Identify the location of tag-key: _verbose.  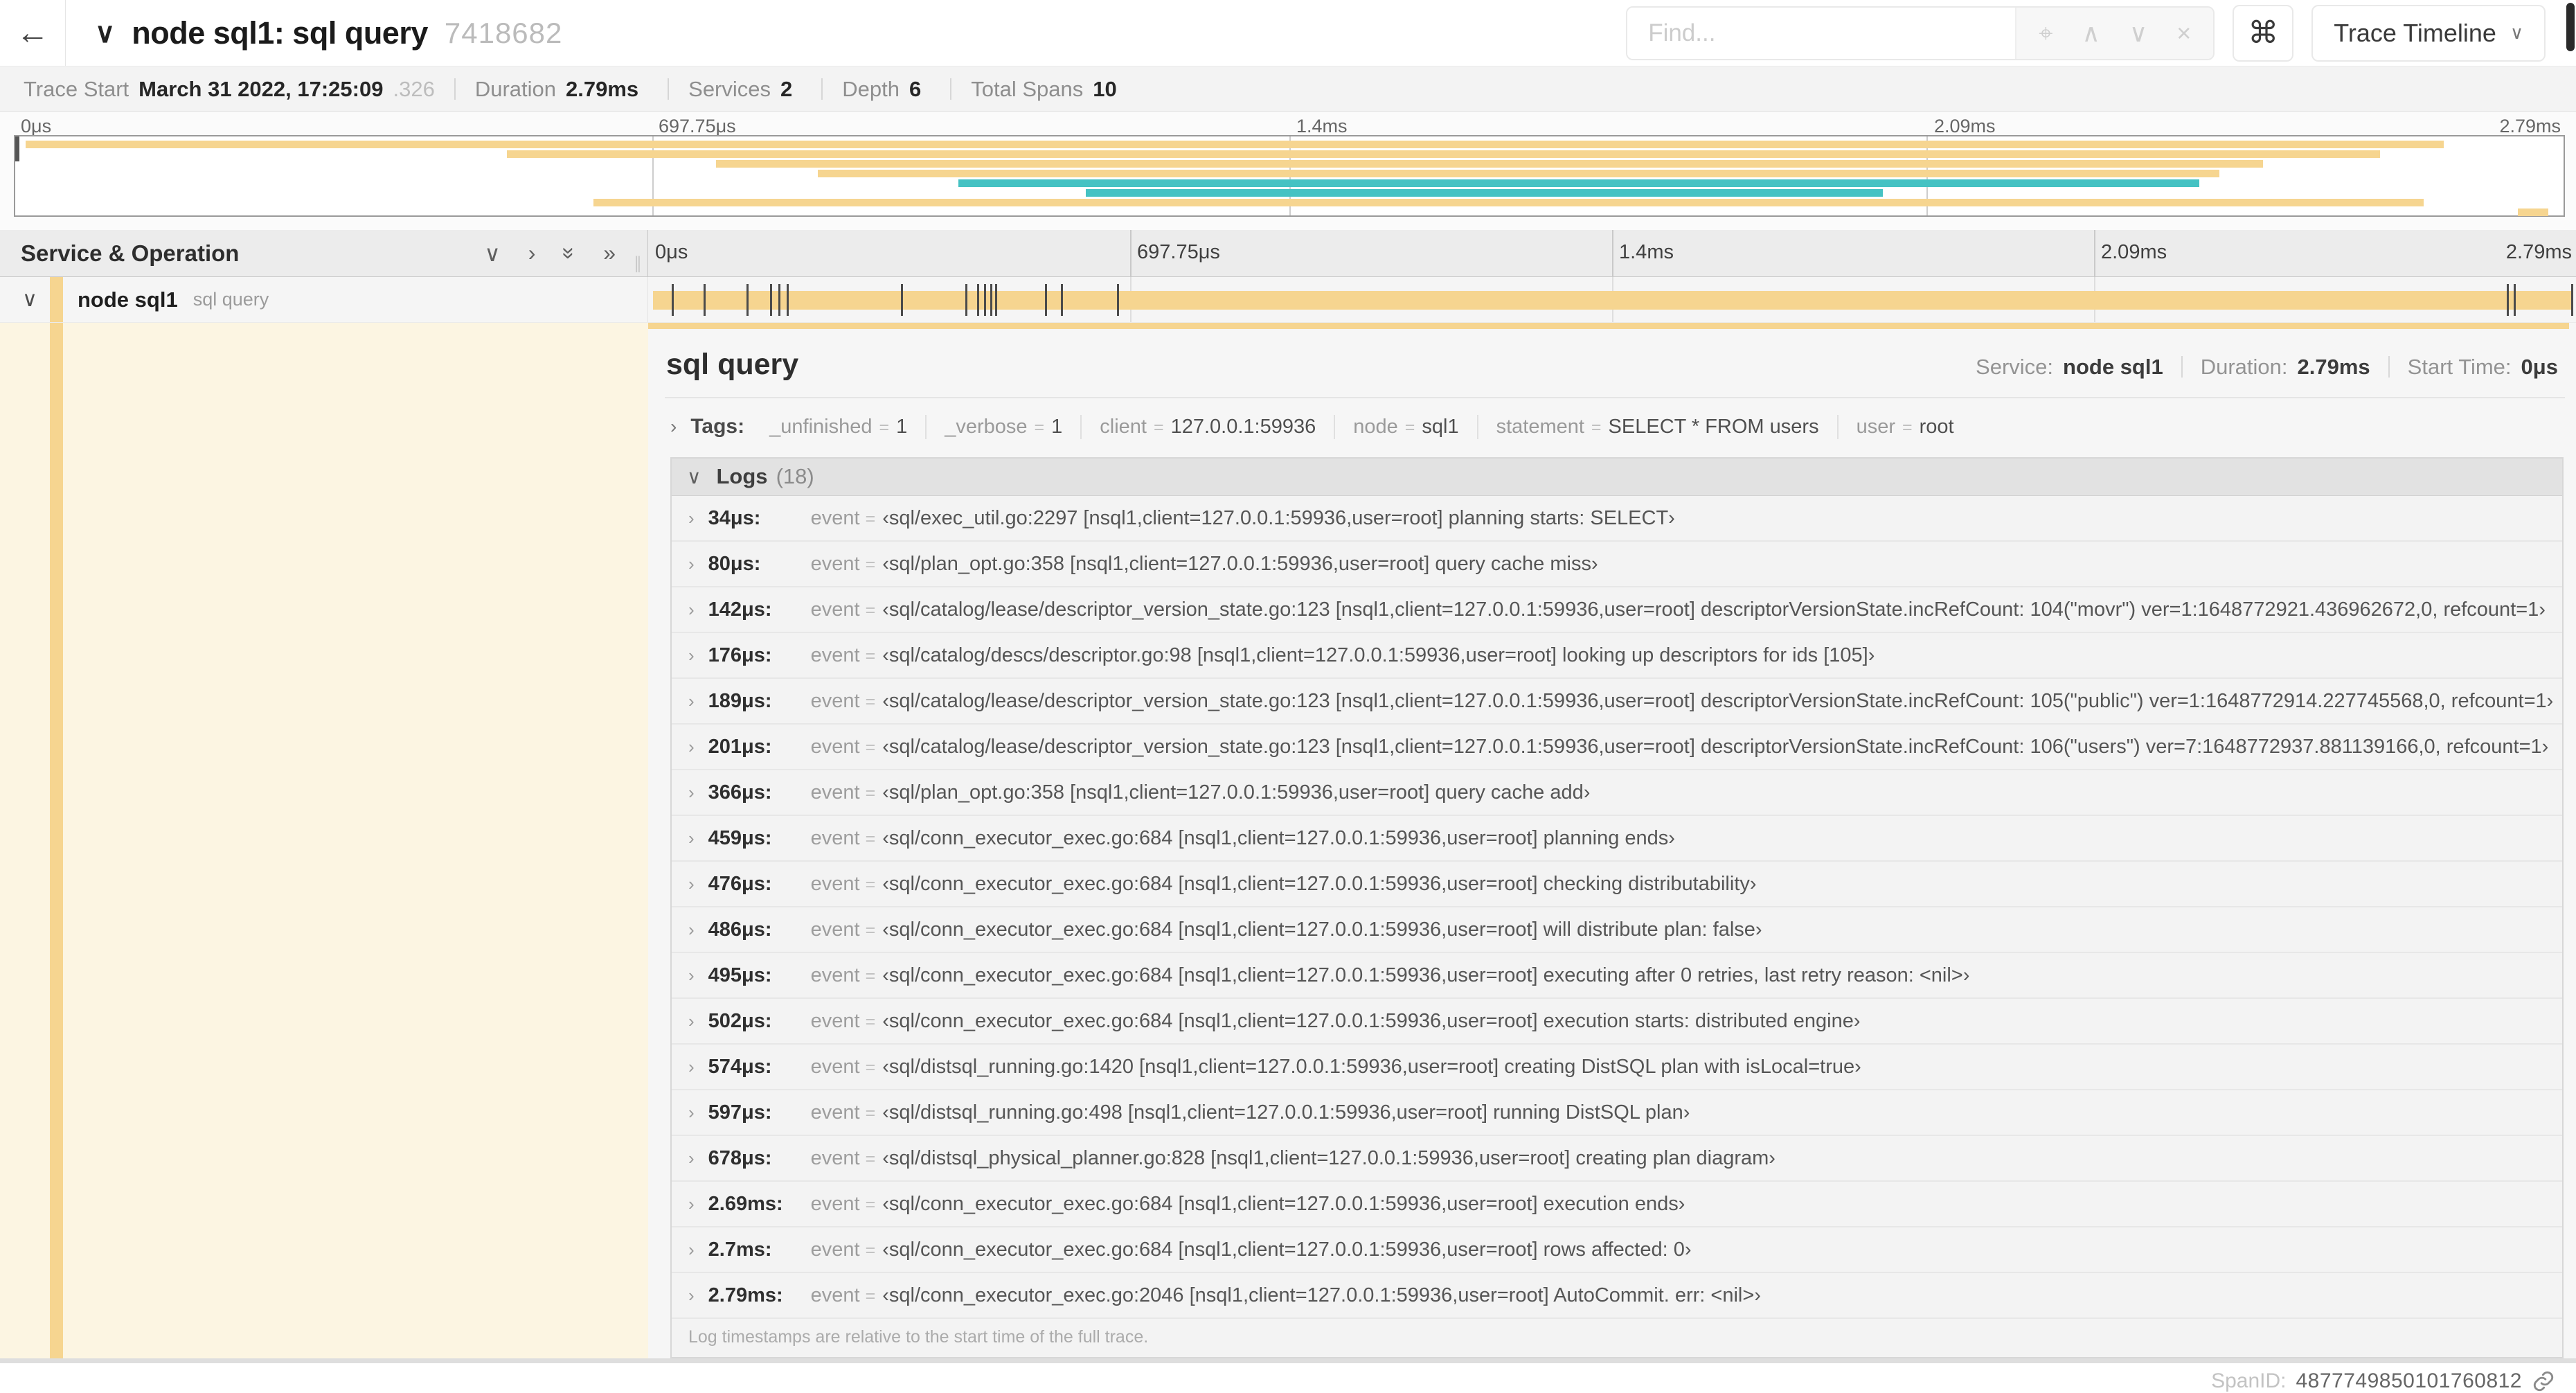
(986, 427).